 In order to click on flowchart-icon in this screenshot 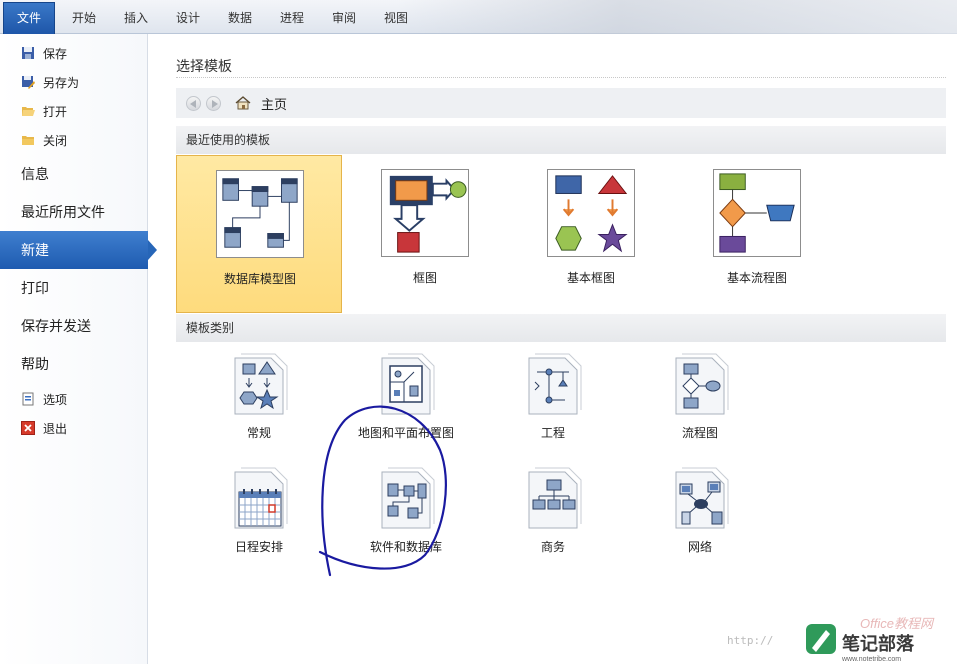, I will do `click(702, 384)`.